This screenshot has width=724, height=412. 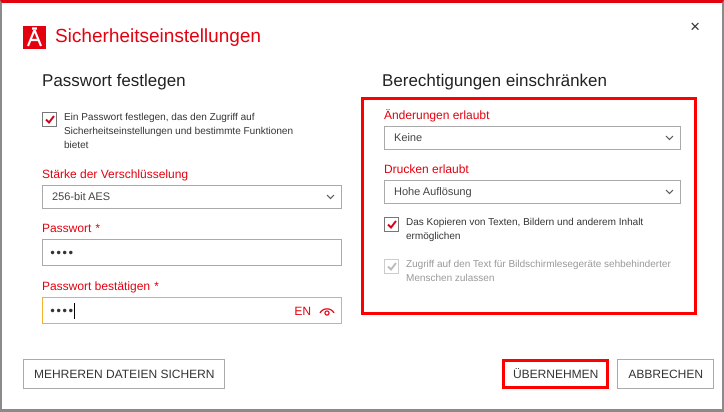 What do you see at coordinates (72, 228) in the screenshot?
I see `field-label: Passwort *` at bounding box center [72, 228].